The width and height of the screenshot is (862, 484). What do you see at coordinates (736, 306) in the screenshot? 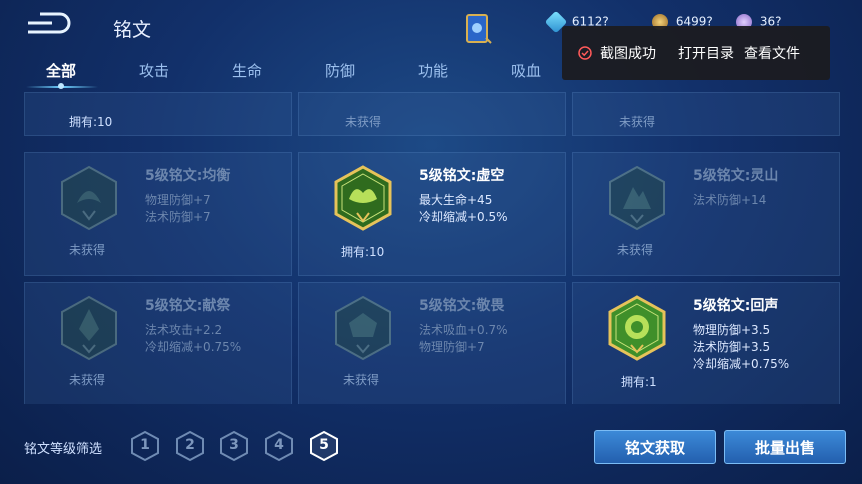
I see `inscription-name: 5级铭文:回声` at bounding box center [736, 306].